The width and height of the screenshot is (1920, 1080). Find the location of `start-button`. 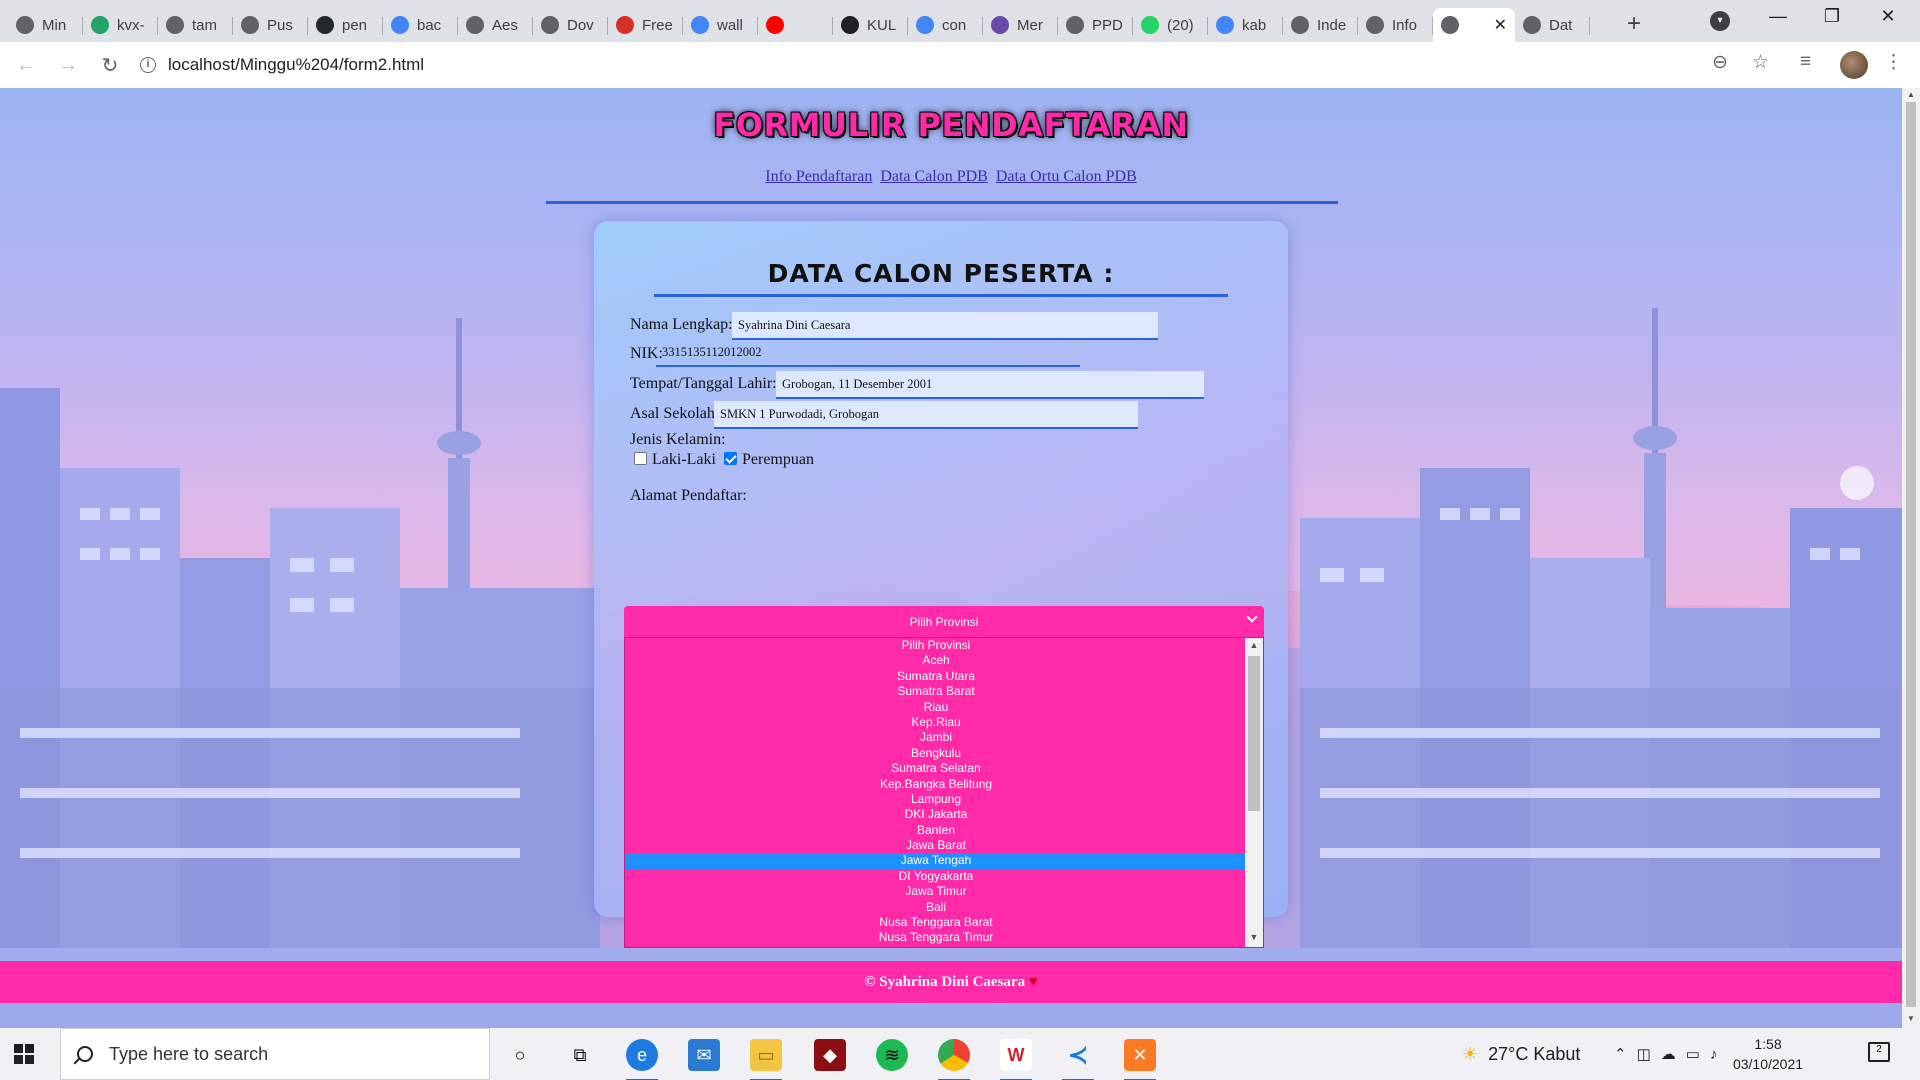

start-button is located at coordinates (24, 1054).